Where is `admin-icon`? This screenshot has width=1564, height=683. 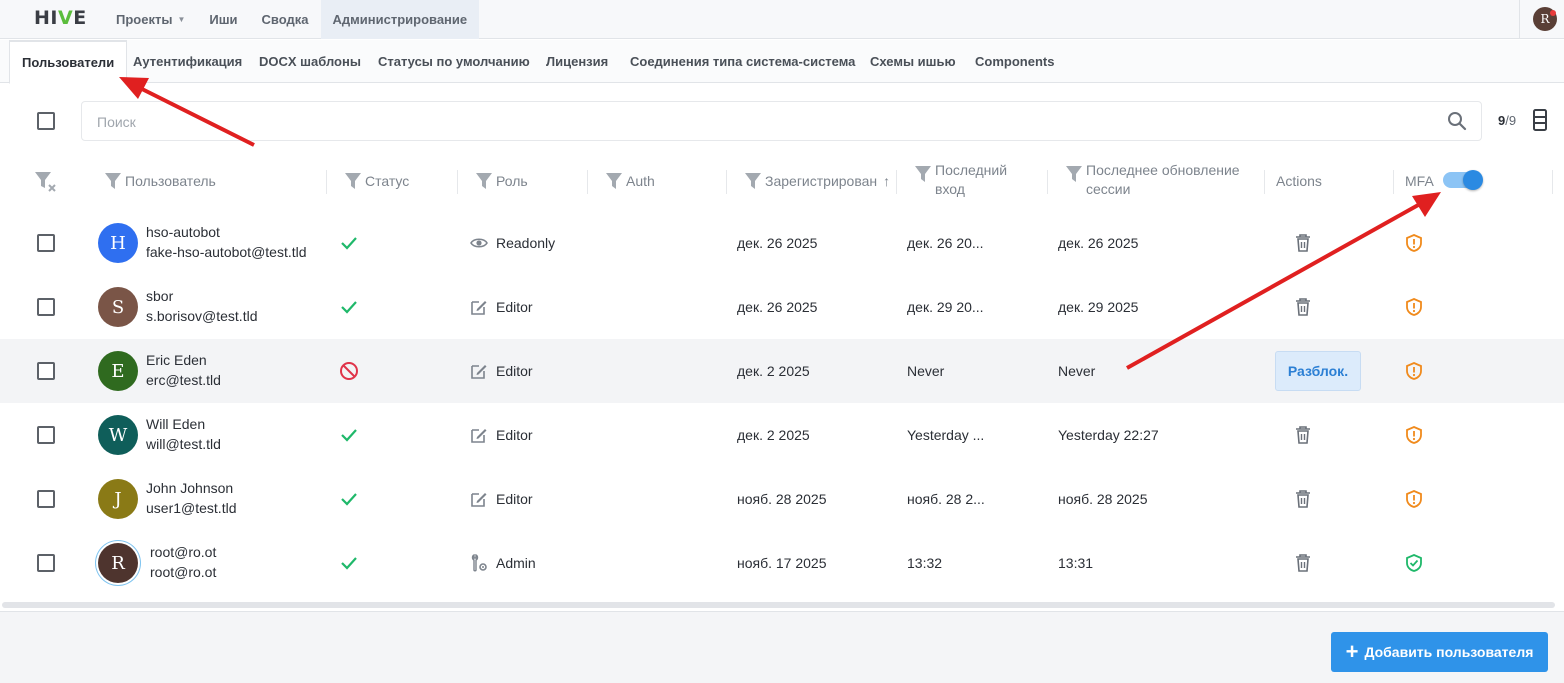
admin-icon is located at coordinates (479, 562).